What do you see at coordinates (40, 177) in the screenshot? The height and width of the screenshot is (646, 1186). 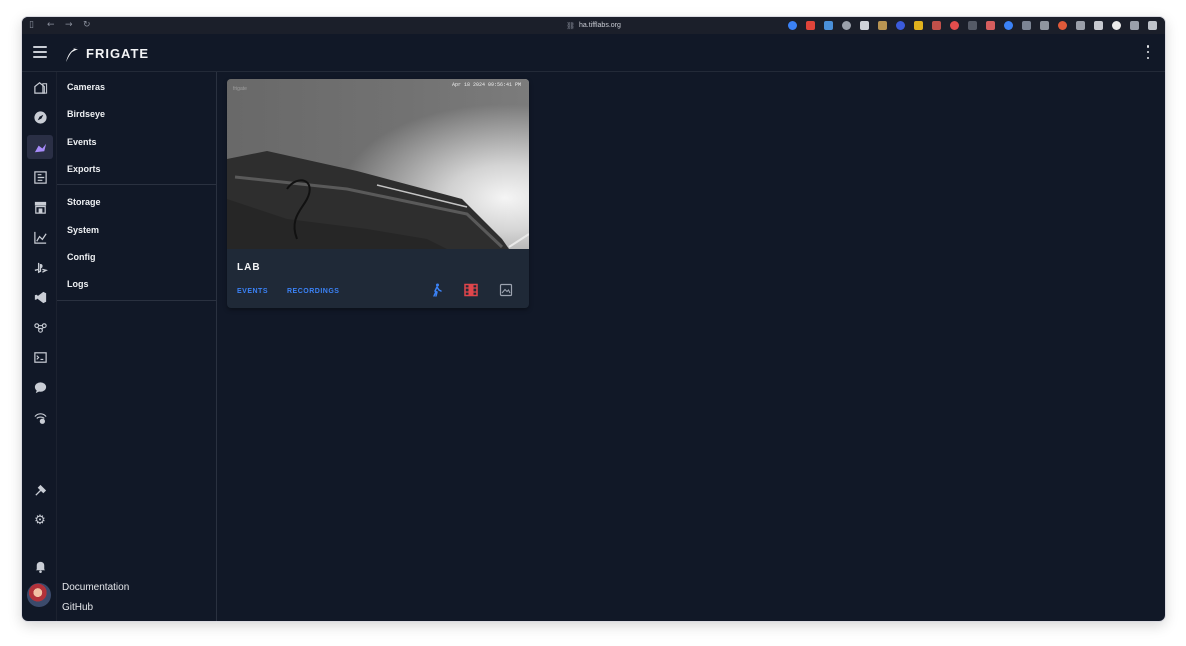 I see `logbook-icon` at bounding box center [40, 177].